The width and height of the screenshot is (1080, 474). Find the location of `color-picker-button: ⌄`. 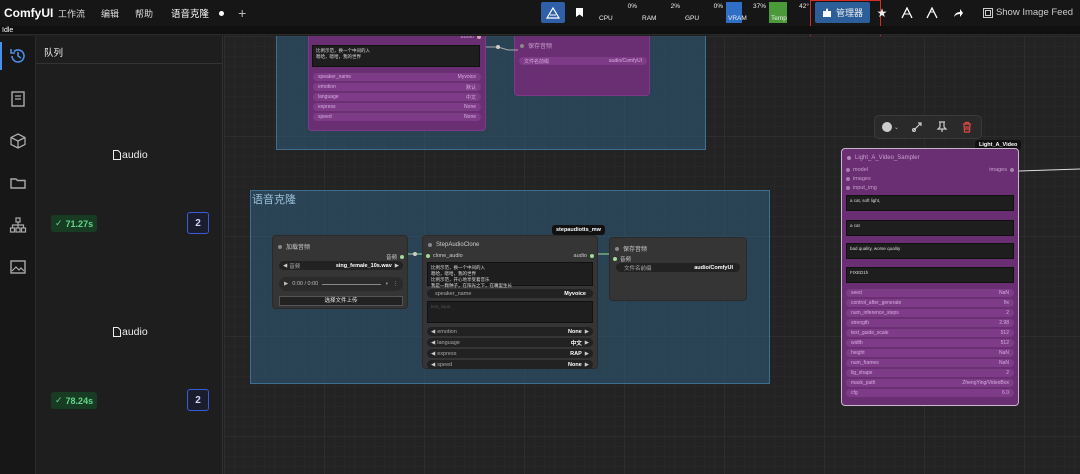

color-picker-button: ⌄ is located at coordinates (890, 127).